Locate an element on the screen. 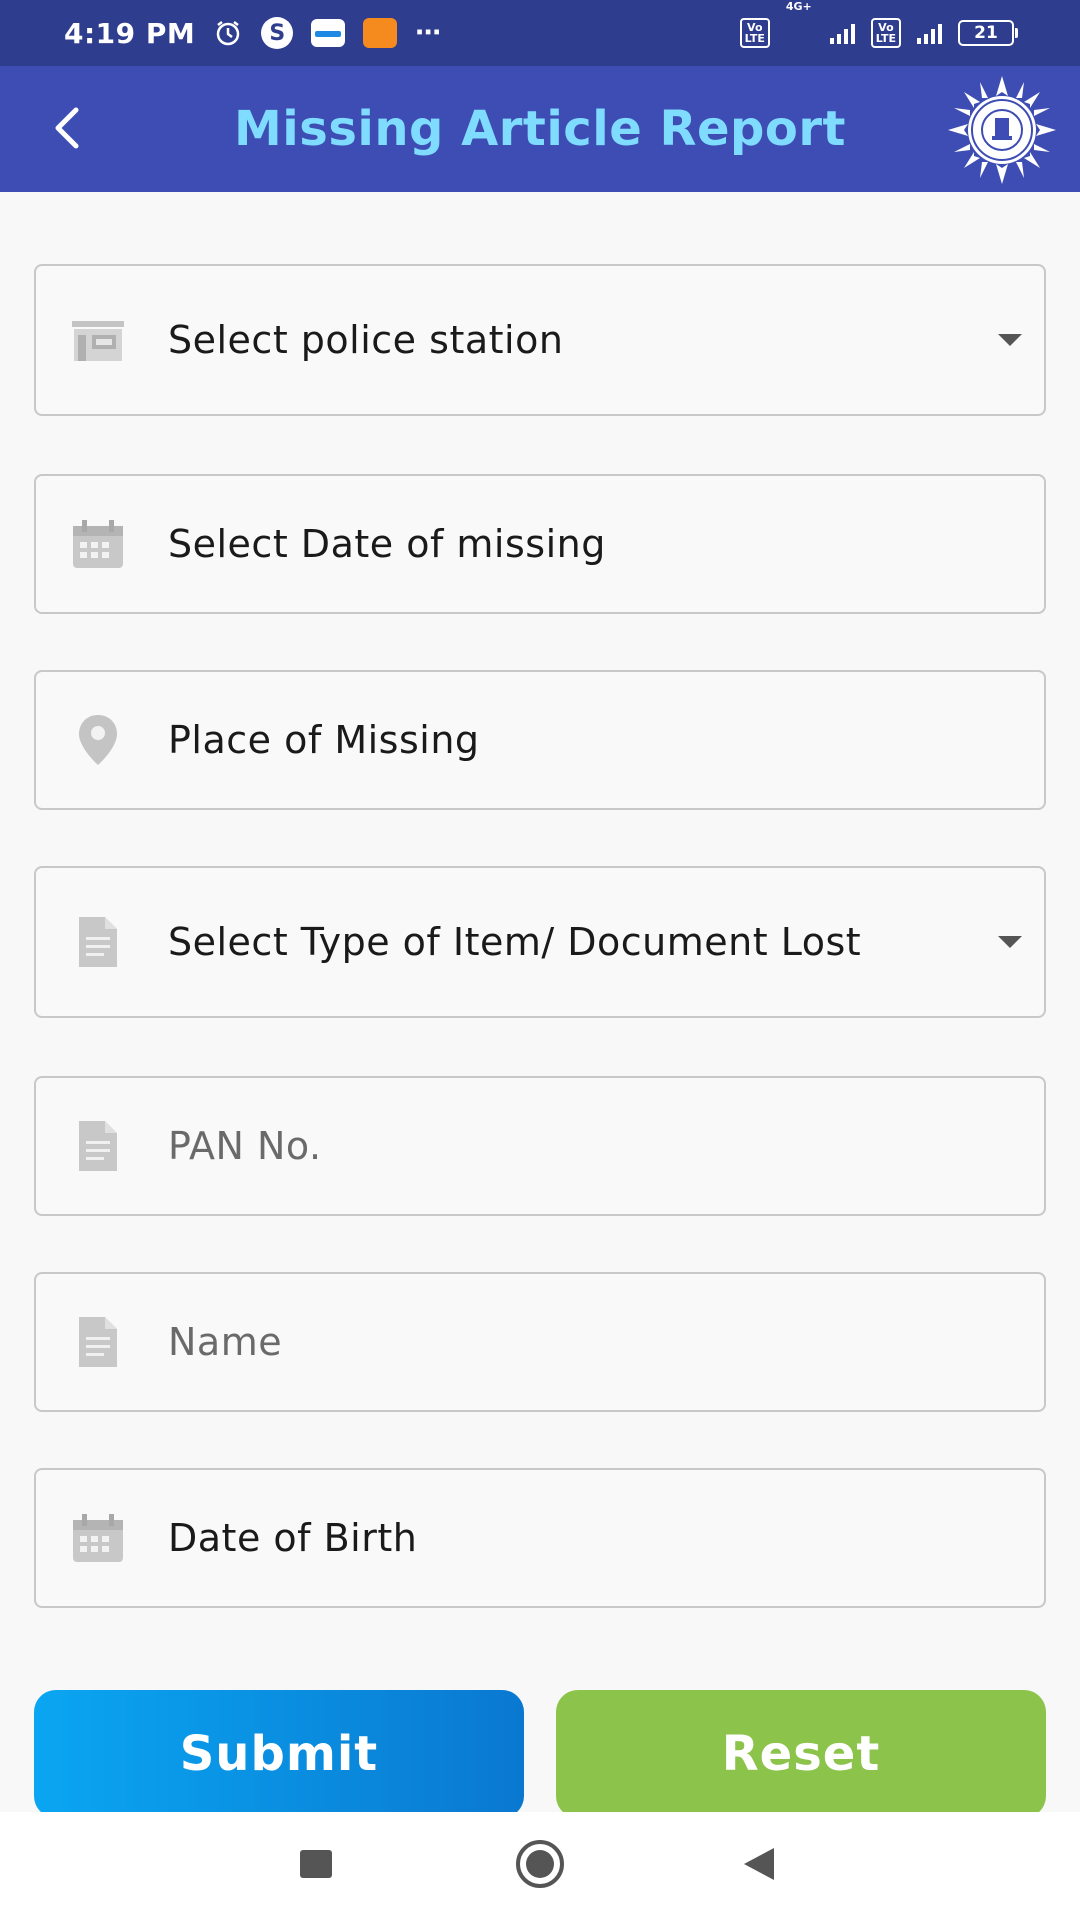  app-bar: Missing Article Report is located at coordinates (540, 129).